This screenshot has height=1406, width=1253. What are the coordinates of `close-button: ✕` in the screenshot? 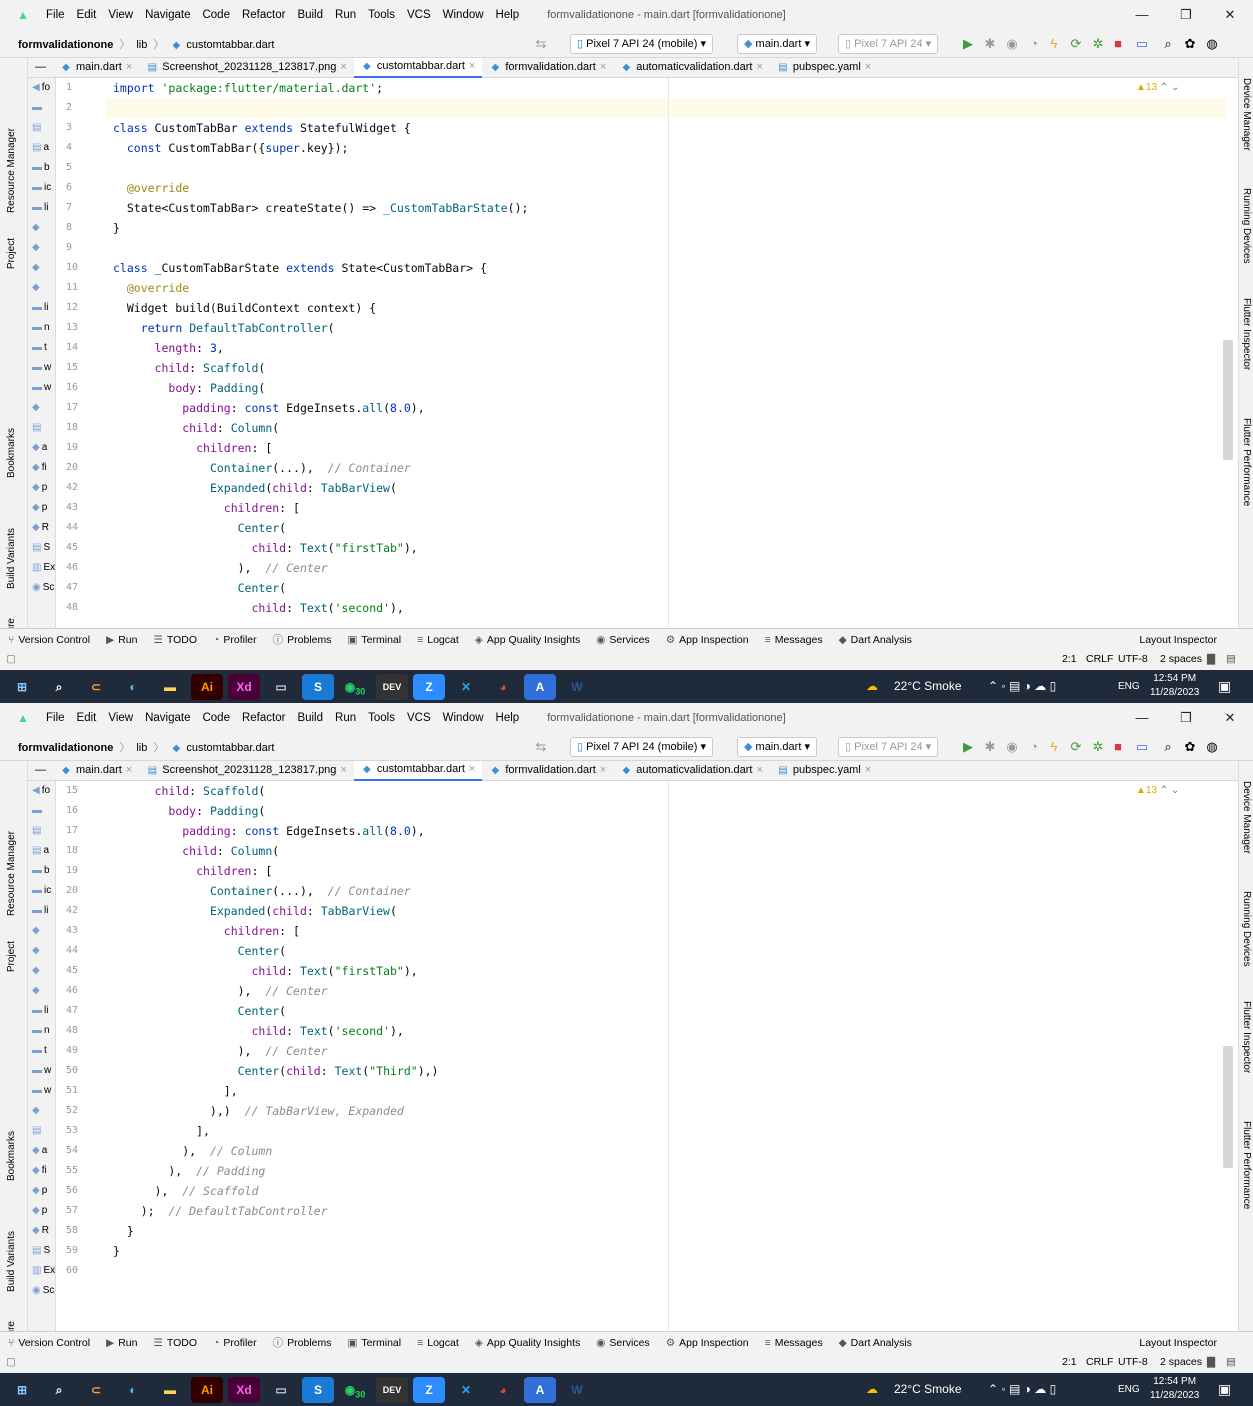 It's located at (1230, 718).